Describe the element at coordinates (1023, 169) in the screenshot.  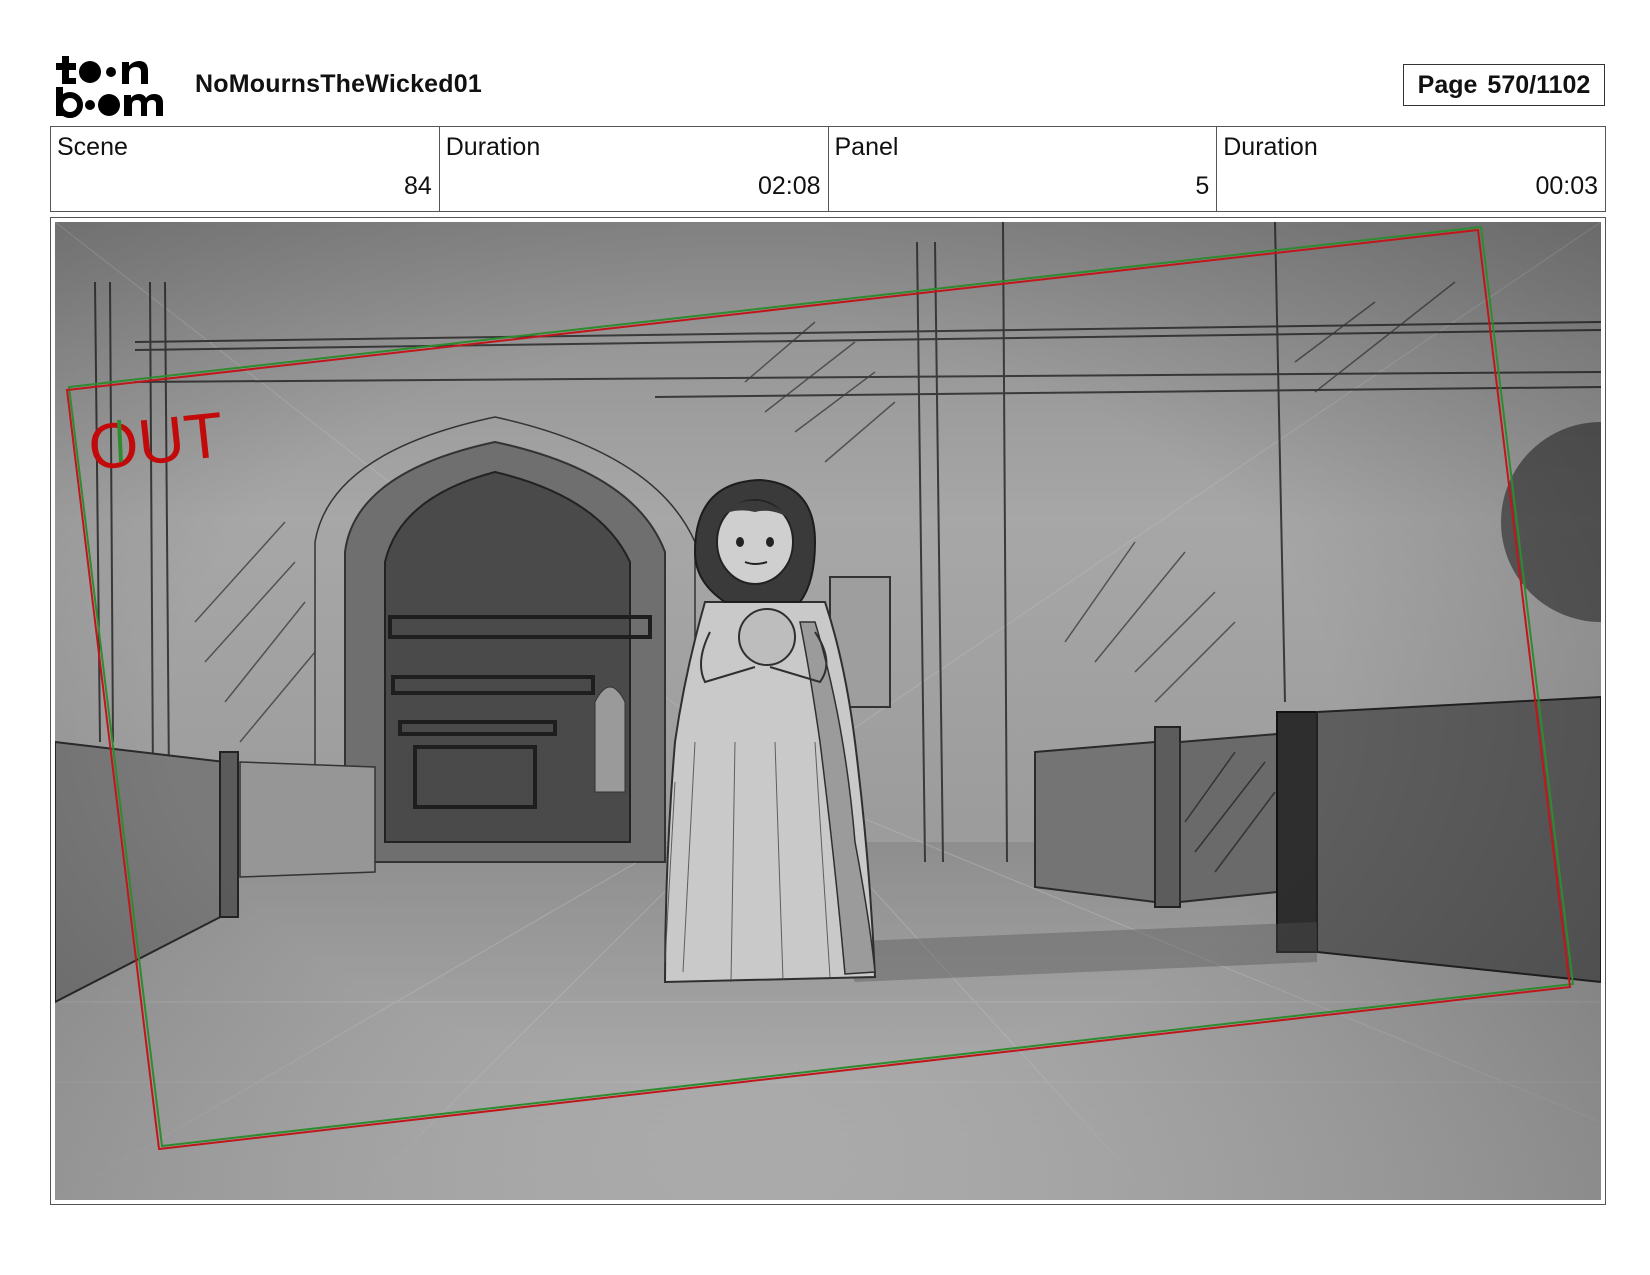
I see `panel-cell: Panel 5` at that location.